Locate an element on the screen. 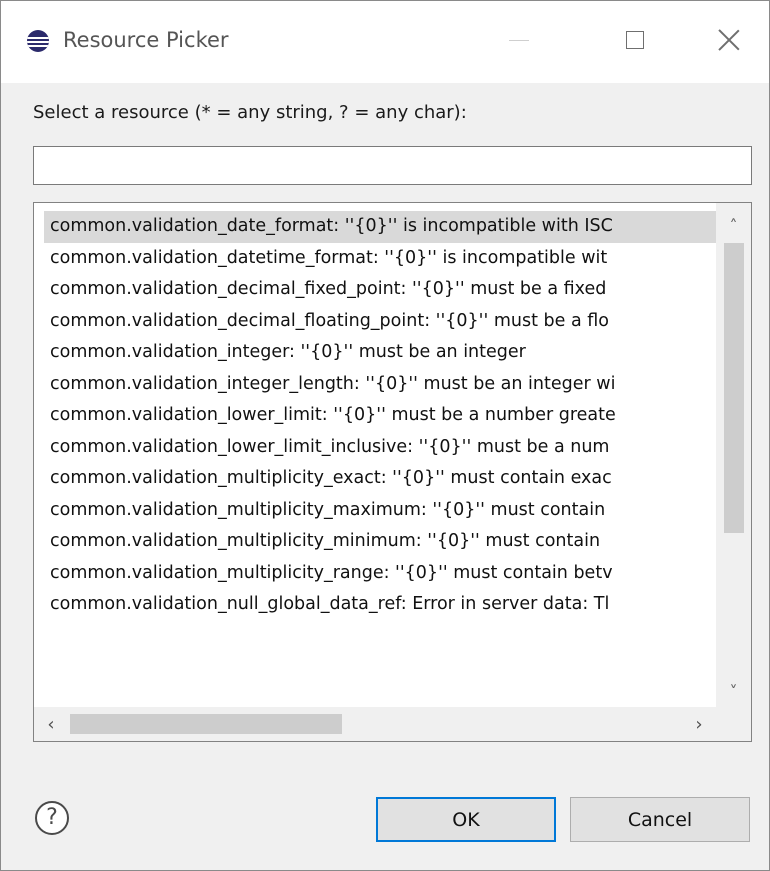 This screenshot has width=770, height=871. resource-filter-input is located at coordinates (392, 165).